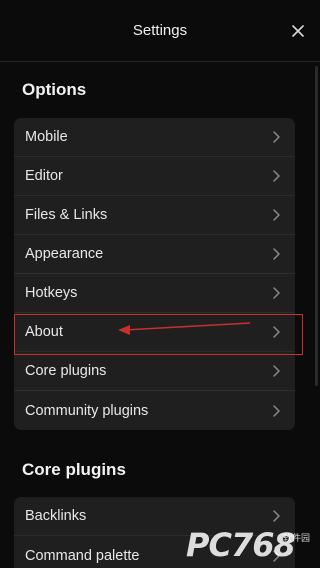  I want to click on settings-item-label: Appearance, so click(64, 254).